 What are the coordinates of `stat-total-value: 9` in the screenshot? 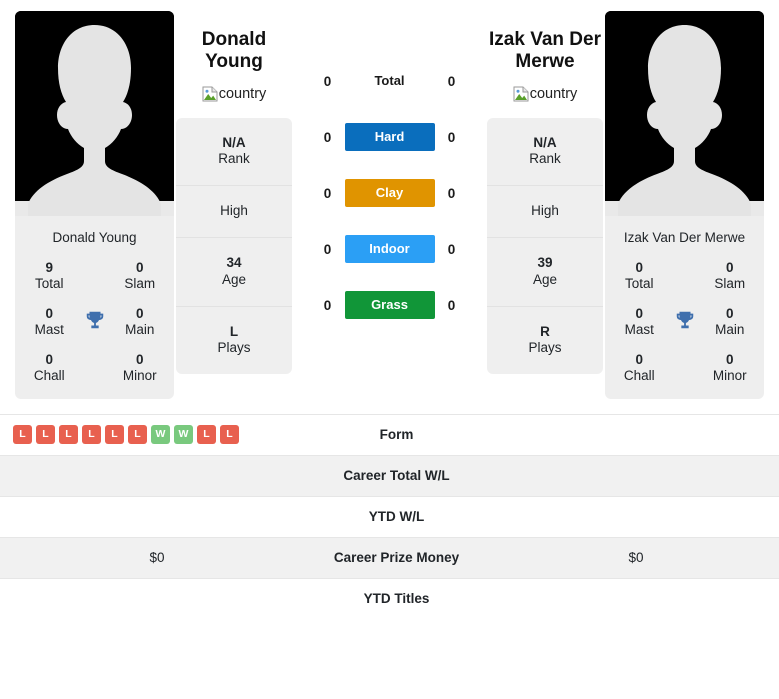 It's located at (49, 267).